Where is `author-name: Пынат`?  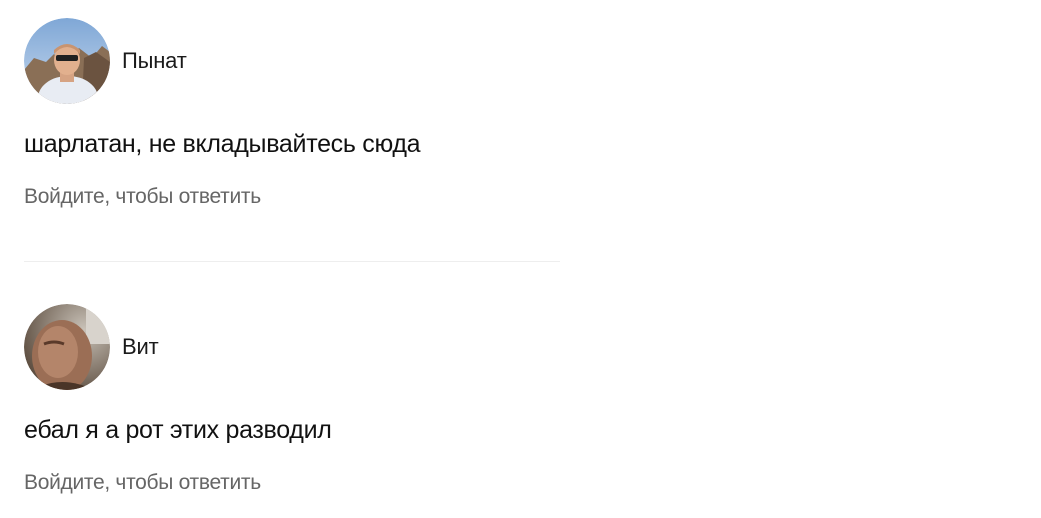
author-name: Пынат is located at coordinates (154, 61).